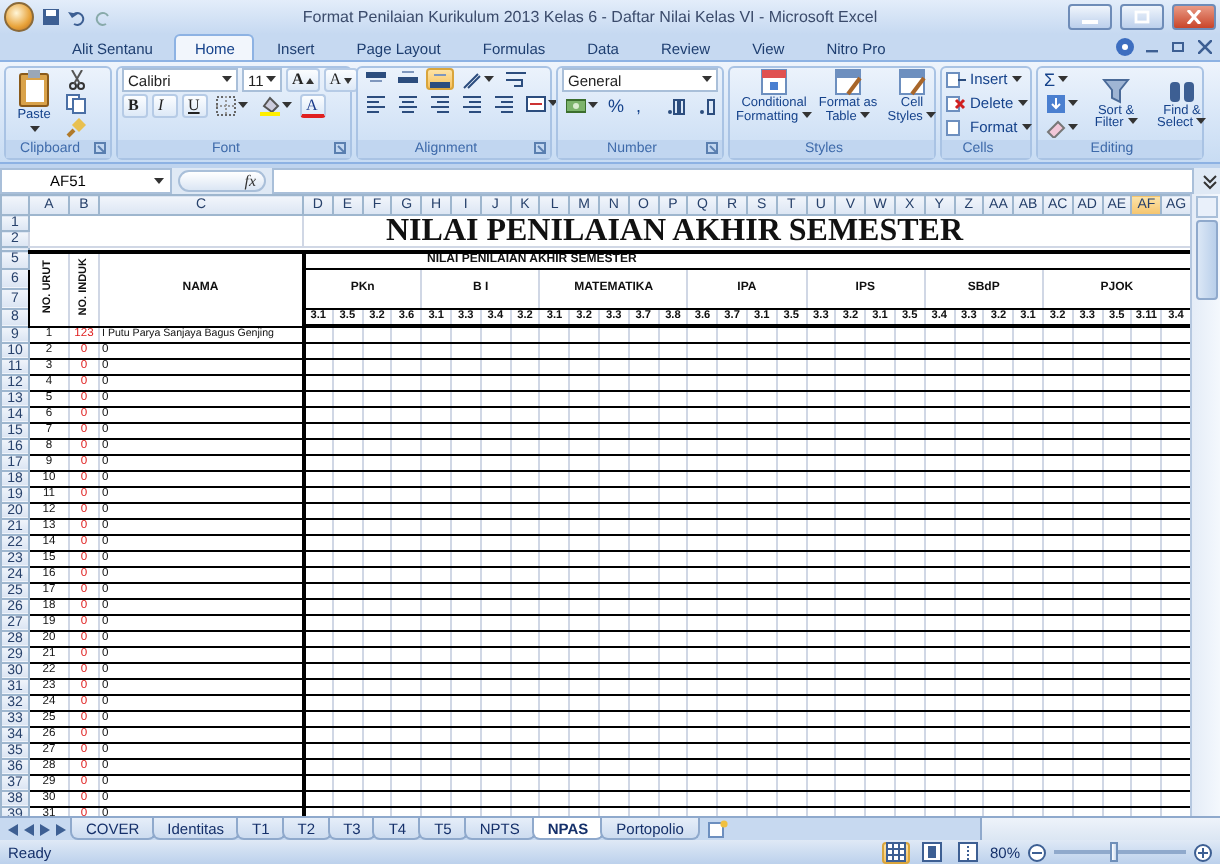  What do you see at coordinates (1125, 47) in the screenshot?
I see `help-icon` at bounding box center [1125, 47].